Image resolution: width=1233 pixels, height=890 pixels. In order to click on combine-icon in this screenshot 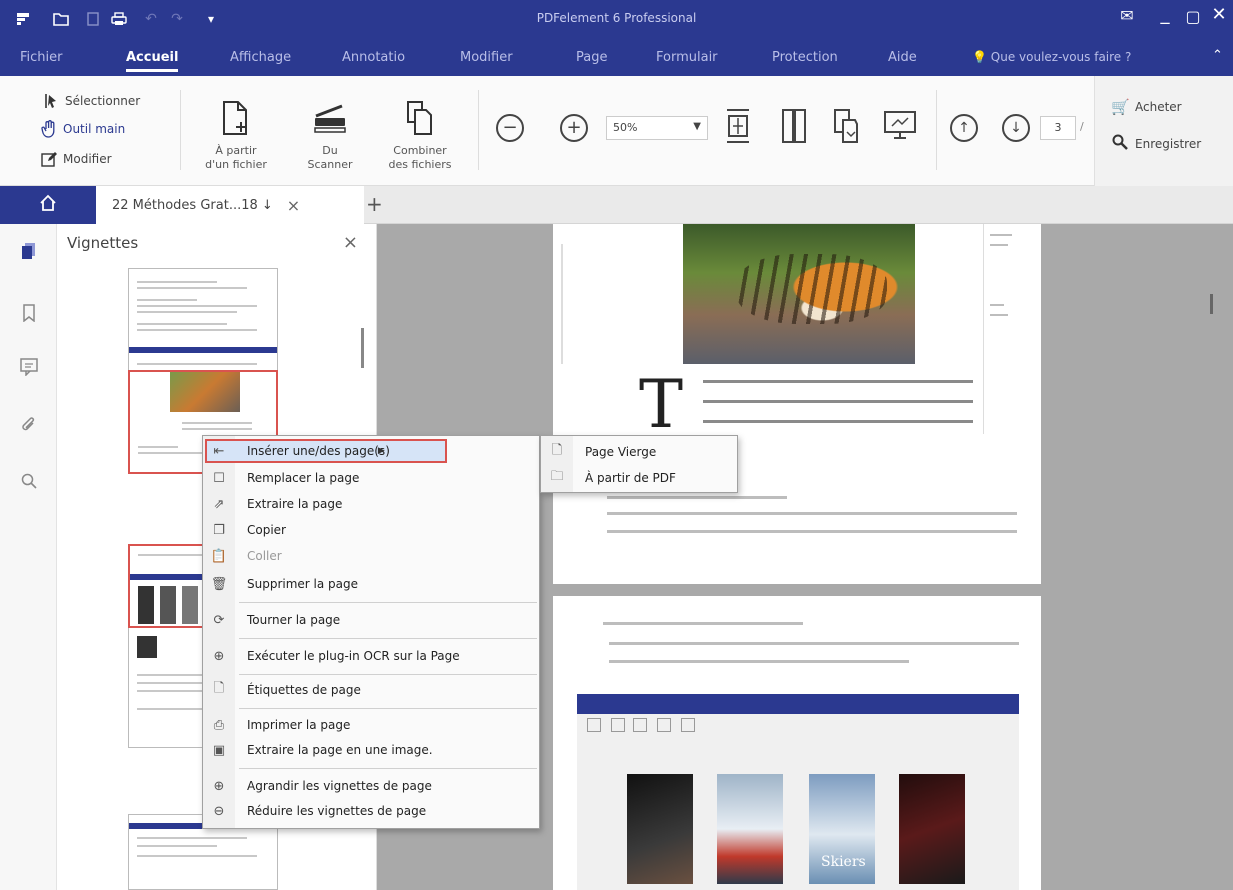, I will do `click(420, 118)`.